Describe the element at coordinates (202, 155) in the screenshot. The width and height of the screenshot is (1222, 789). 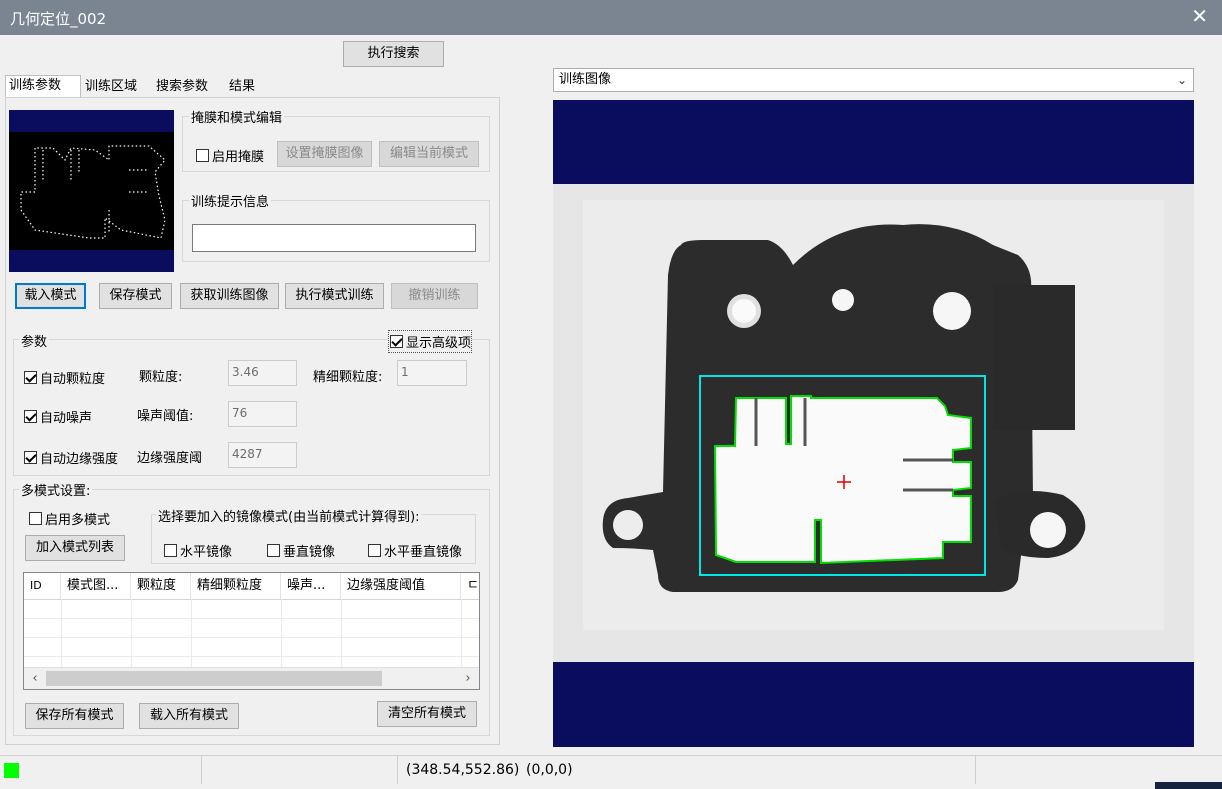
I see `enable-mask-box` at that location.